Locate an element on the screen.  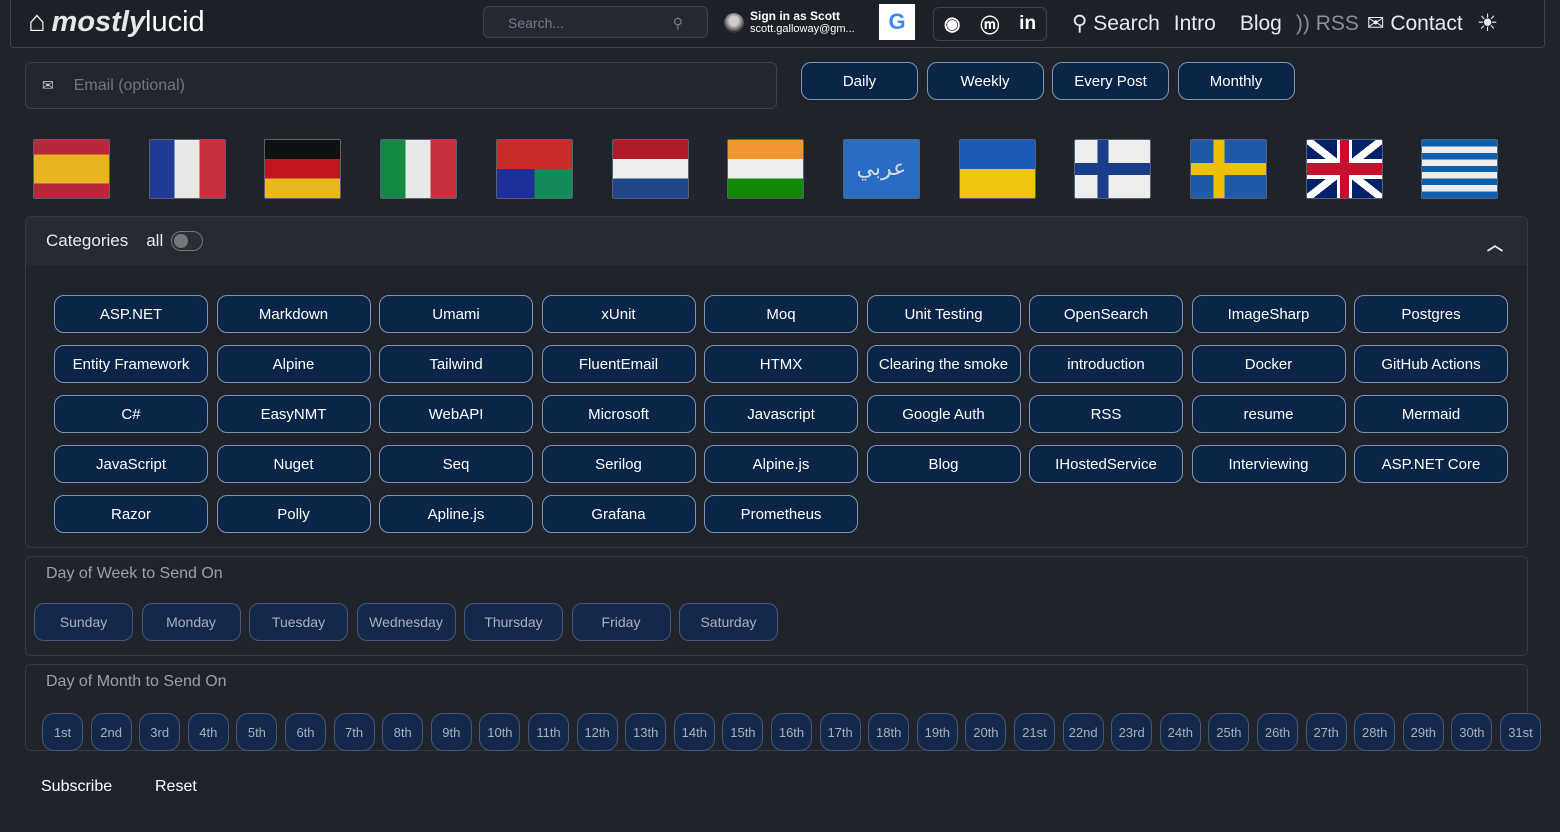
flag-uk is located at coordinates (1344, 169).